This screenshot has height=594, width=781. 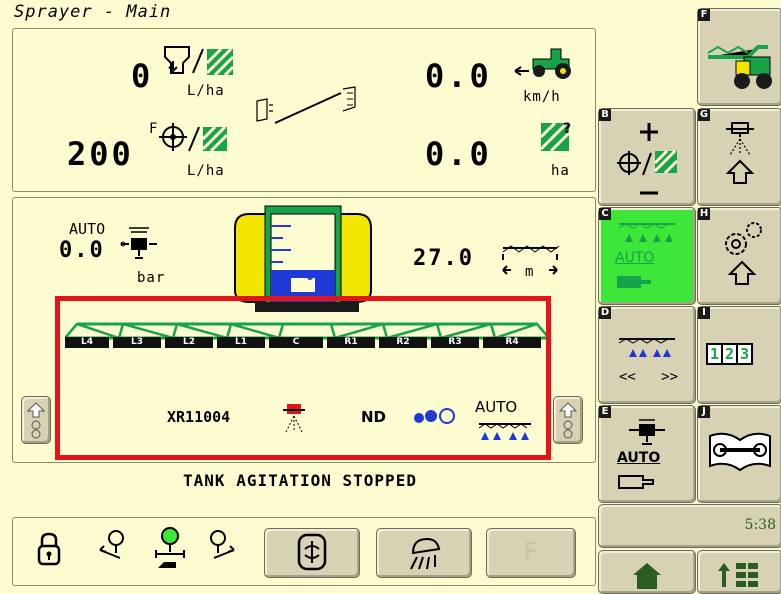 I want to click on menu-button, so click(x=739, y=572).